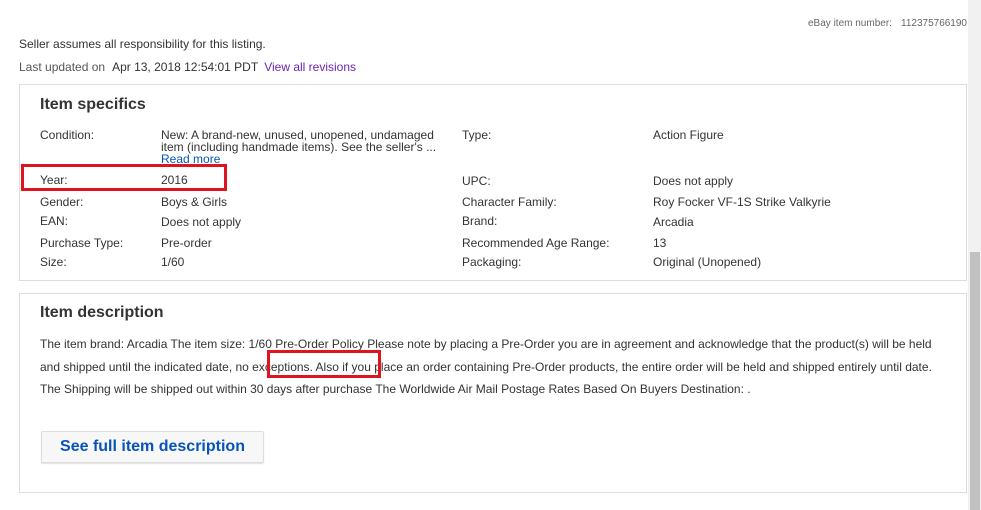  I want to click on packaging-label: Packaging:, so click(492, 262).